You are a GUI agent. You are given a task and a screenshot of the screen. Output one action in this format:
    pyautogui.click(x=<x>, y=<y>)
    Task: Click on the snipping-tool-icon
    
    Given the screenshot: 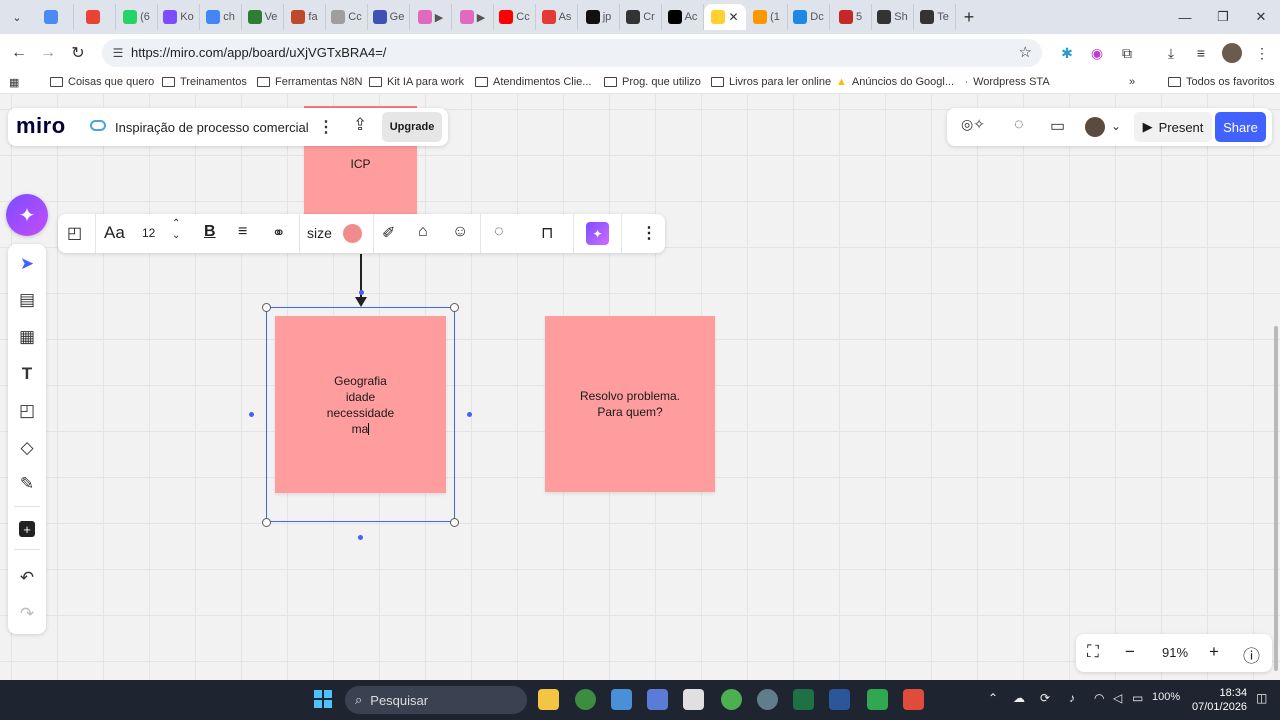 What is the action you would take?
    pyautogui.click(x=693, y=699)
    